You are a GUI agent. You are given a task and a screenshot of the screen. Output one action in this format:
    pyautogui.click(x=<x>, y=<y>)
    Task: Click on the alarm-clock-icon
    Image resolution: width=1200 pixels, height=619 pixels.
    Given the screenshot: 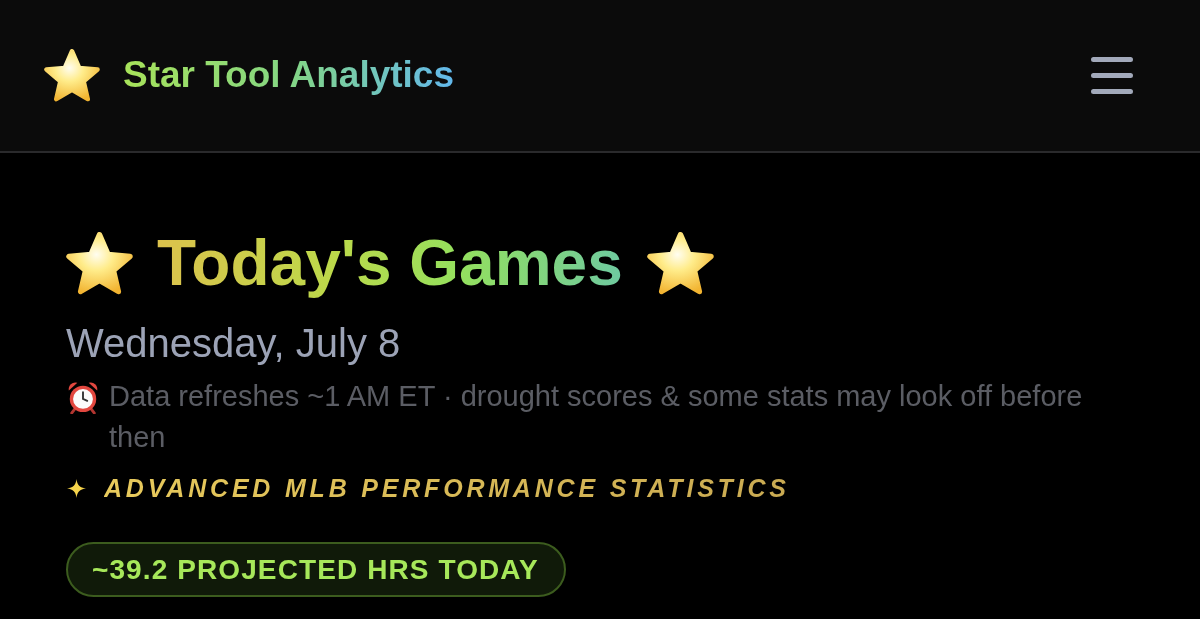 What is the action you would take?
    pyautogui.click(x=83, y=397)
    